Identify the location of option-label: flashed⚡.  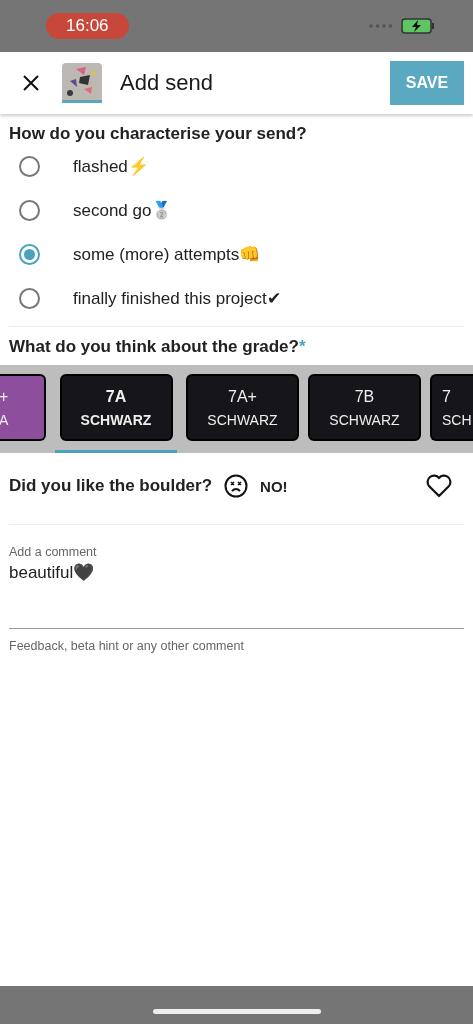
(111, 166).